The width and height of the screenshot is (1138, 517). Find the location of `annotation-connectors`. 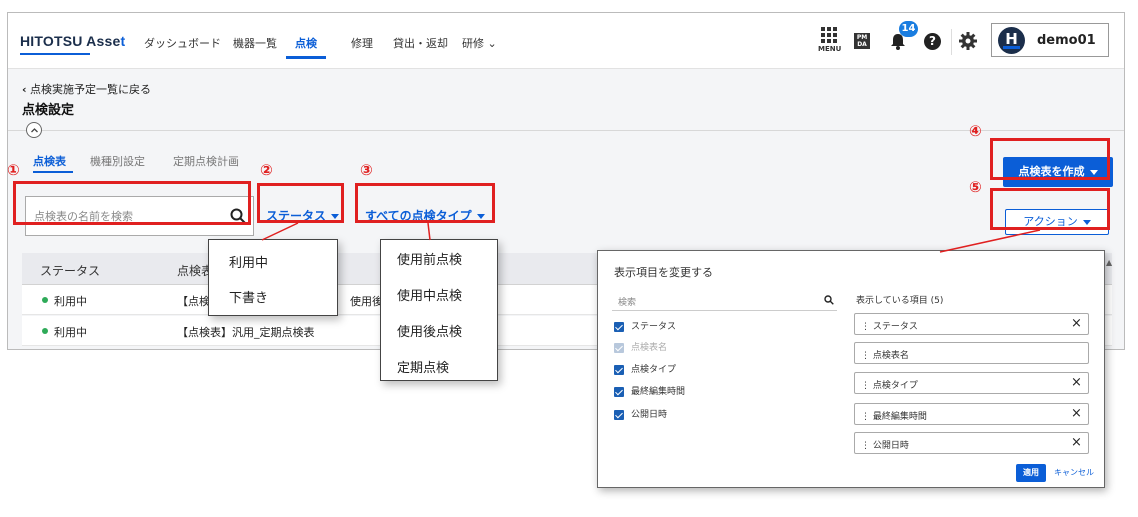

annotation-connectors is located at coordinates (651, 237).